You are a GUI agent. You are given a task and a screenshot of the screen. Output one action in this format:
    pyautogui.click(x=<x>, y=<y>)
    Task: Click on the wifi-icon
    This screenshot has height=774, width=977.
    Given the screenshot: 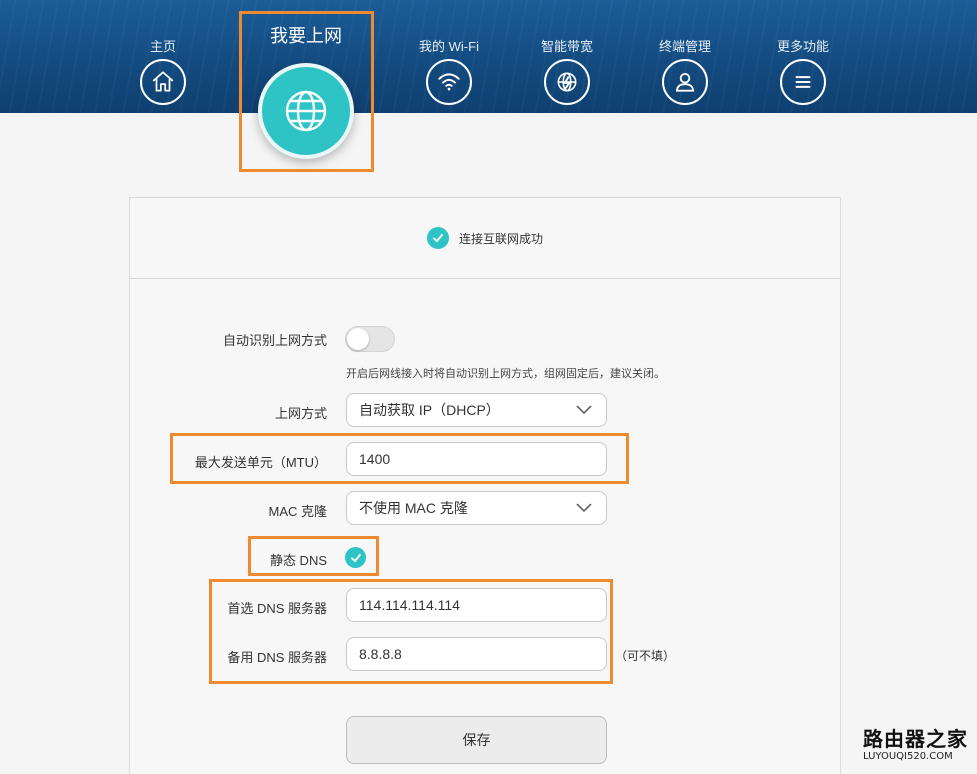 What is the action you would take?
    pyautogui.click(x=449, y=82)
    